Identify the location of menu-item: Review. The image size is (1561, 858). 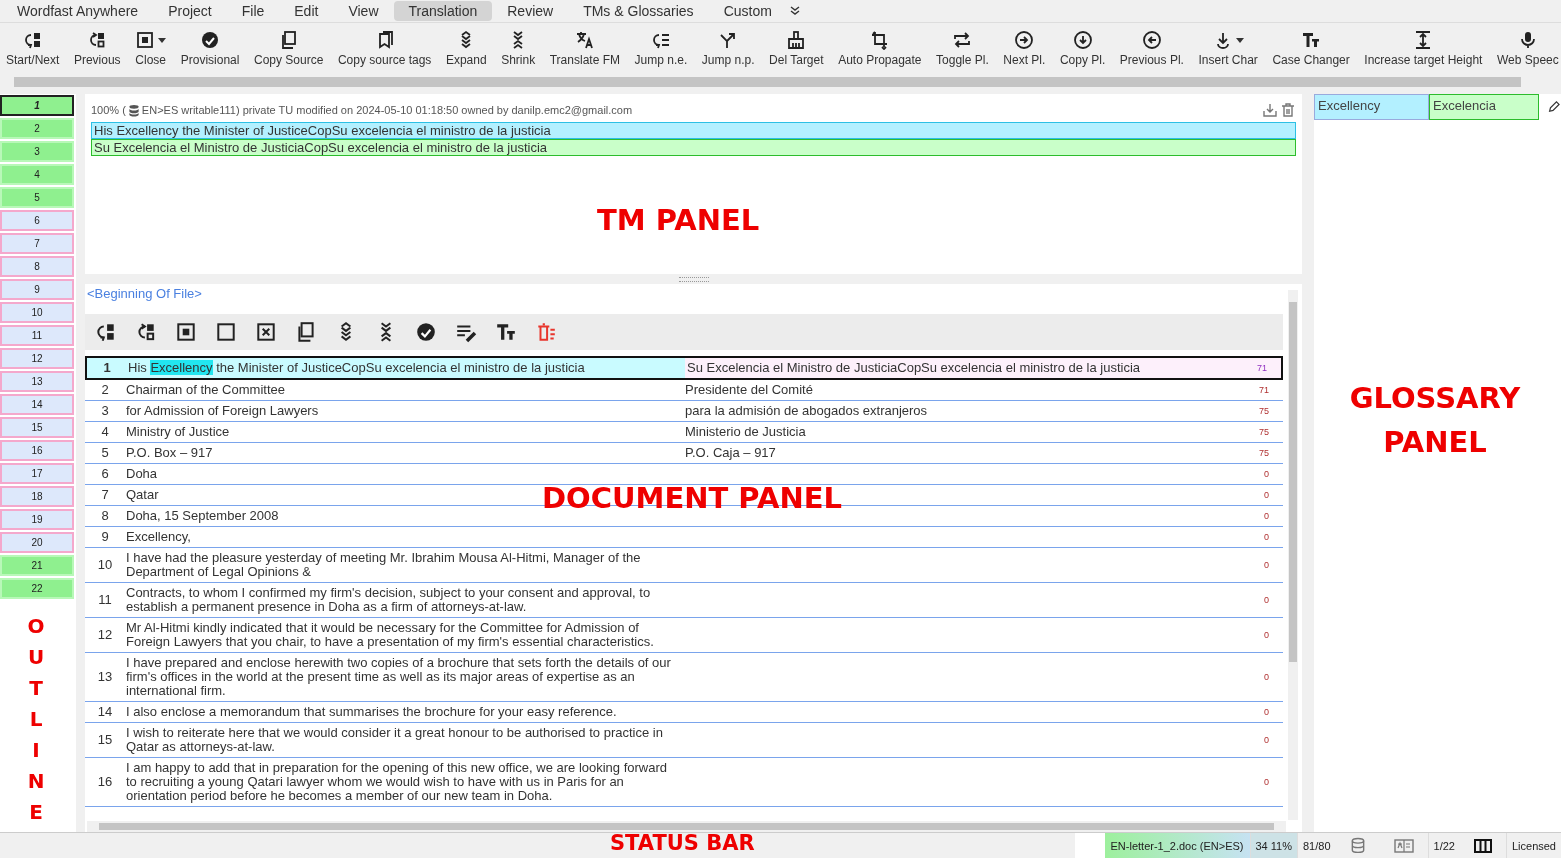
(530, 11).